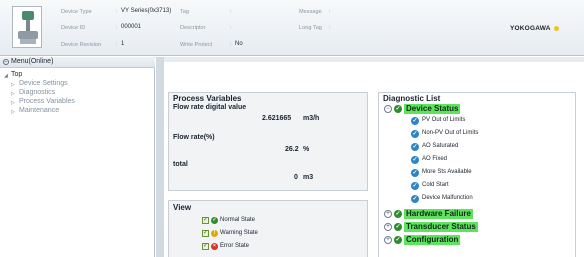 This screenshot has height=257, width=584. I want to click on menu-title: Menu(Online), so click(32, 61).